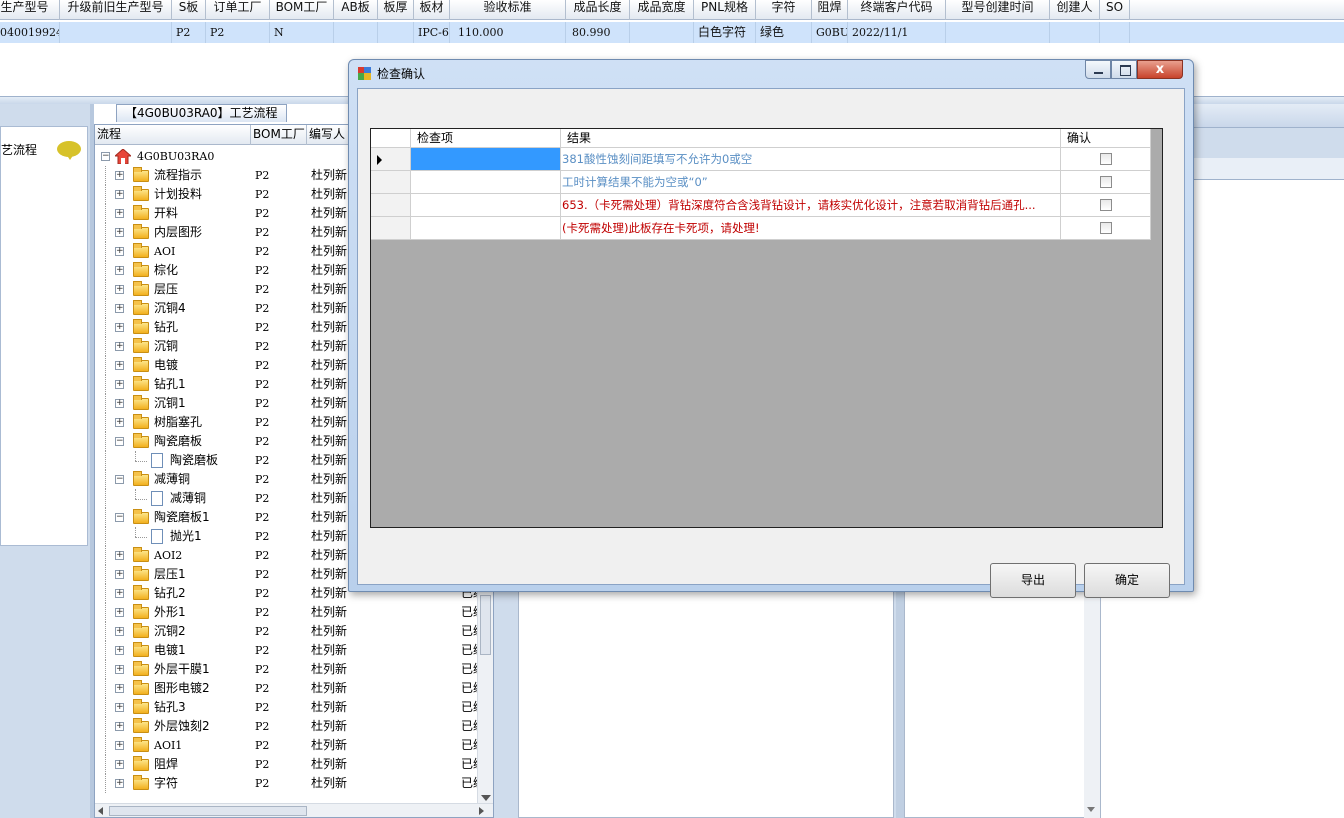 Image resolution: width=1344 pixels, height=818 pixels. What do you see at coordinates (44, 336) in the screenshot?
I see `left-flow-tab: 艺流程` at bounding box center [44, 336].